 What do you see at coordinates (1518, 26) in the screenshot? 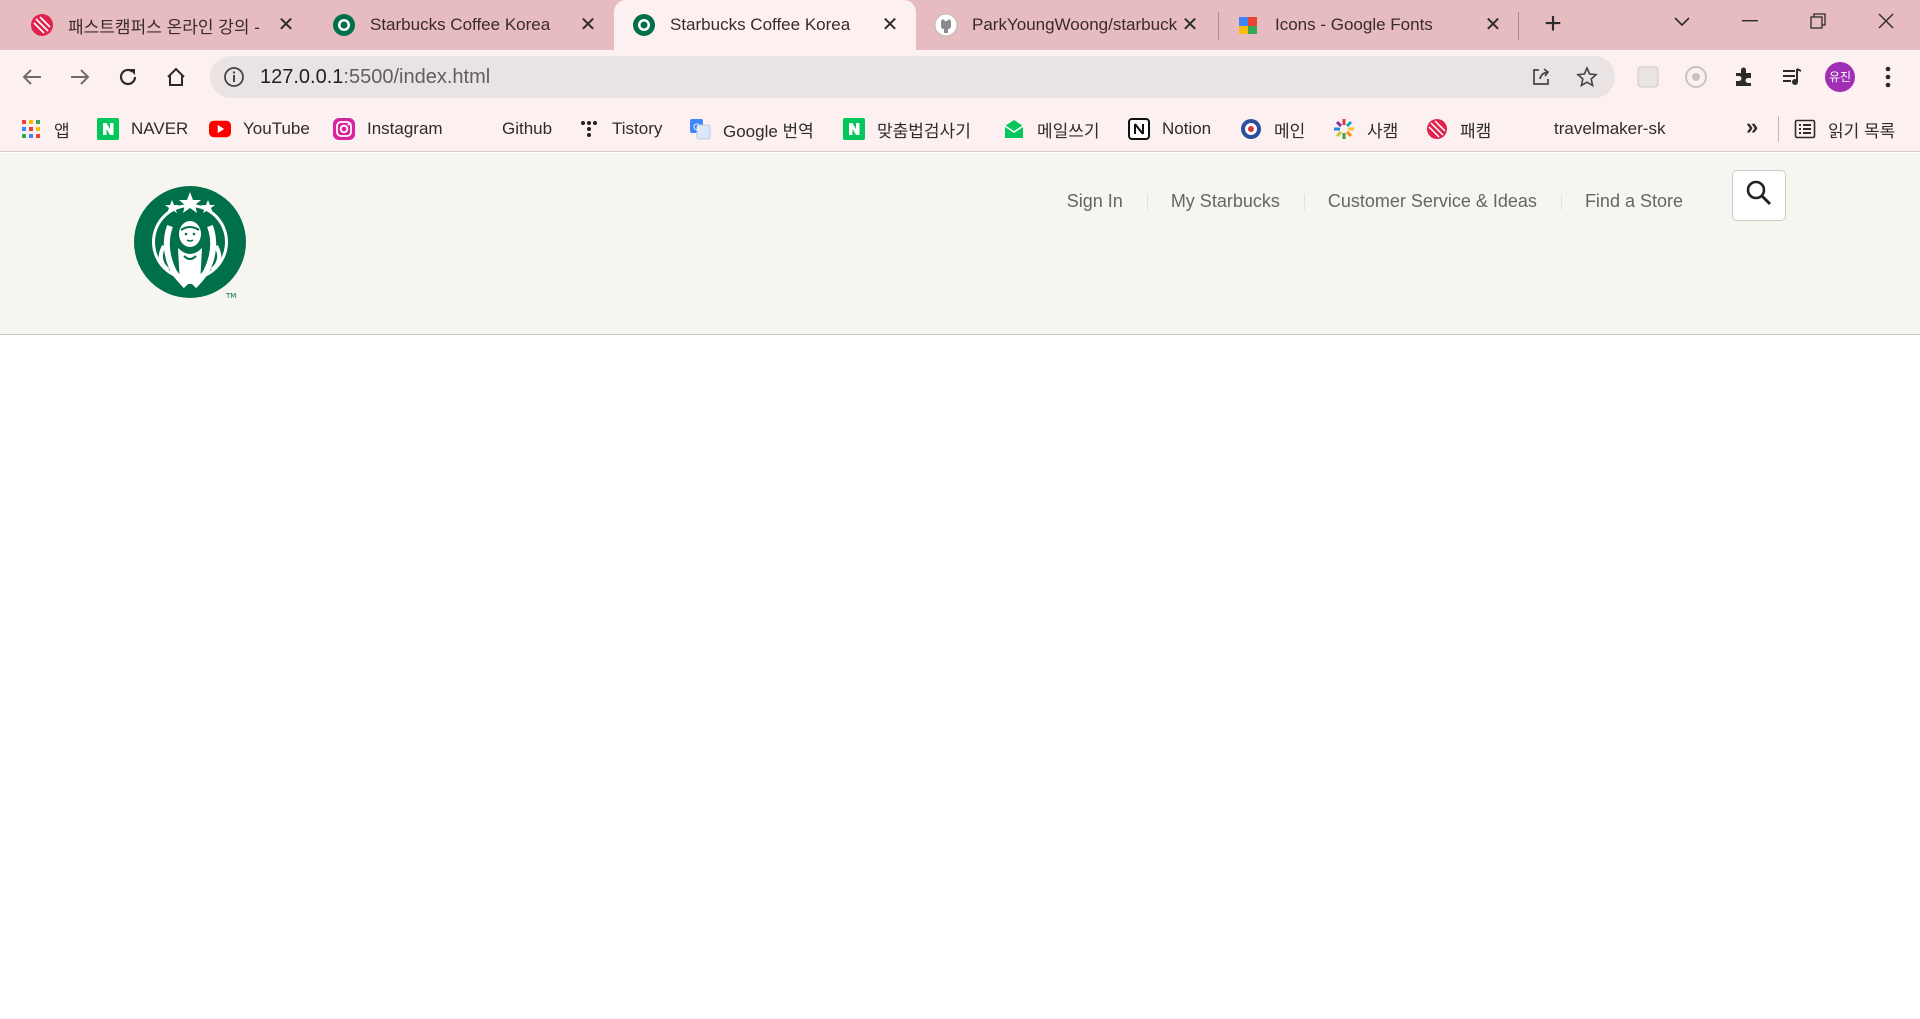
I see `tab-divider` at bounding box center [1518, 26].